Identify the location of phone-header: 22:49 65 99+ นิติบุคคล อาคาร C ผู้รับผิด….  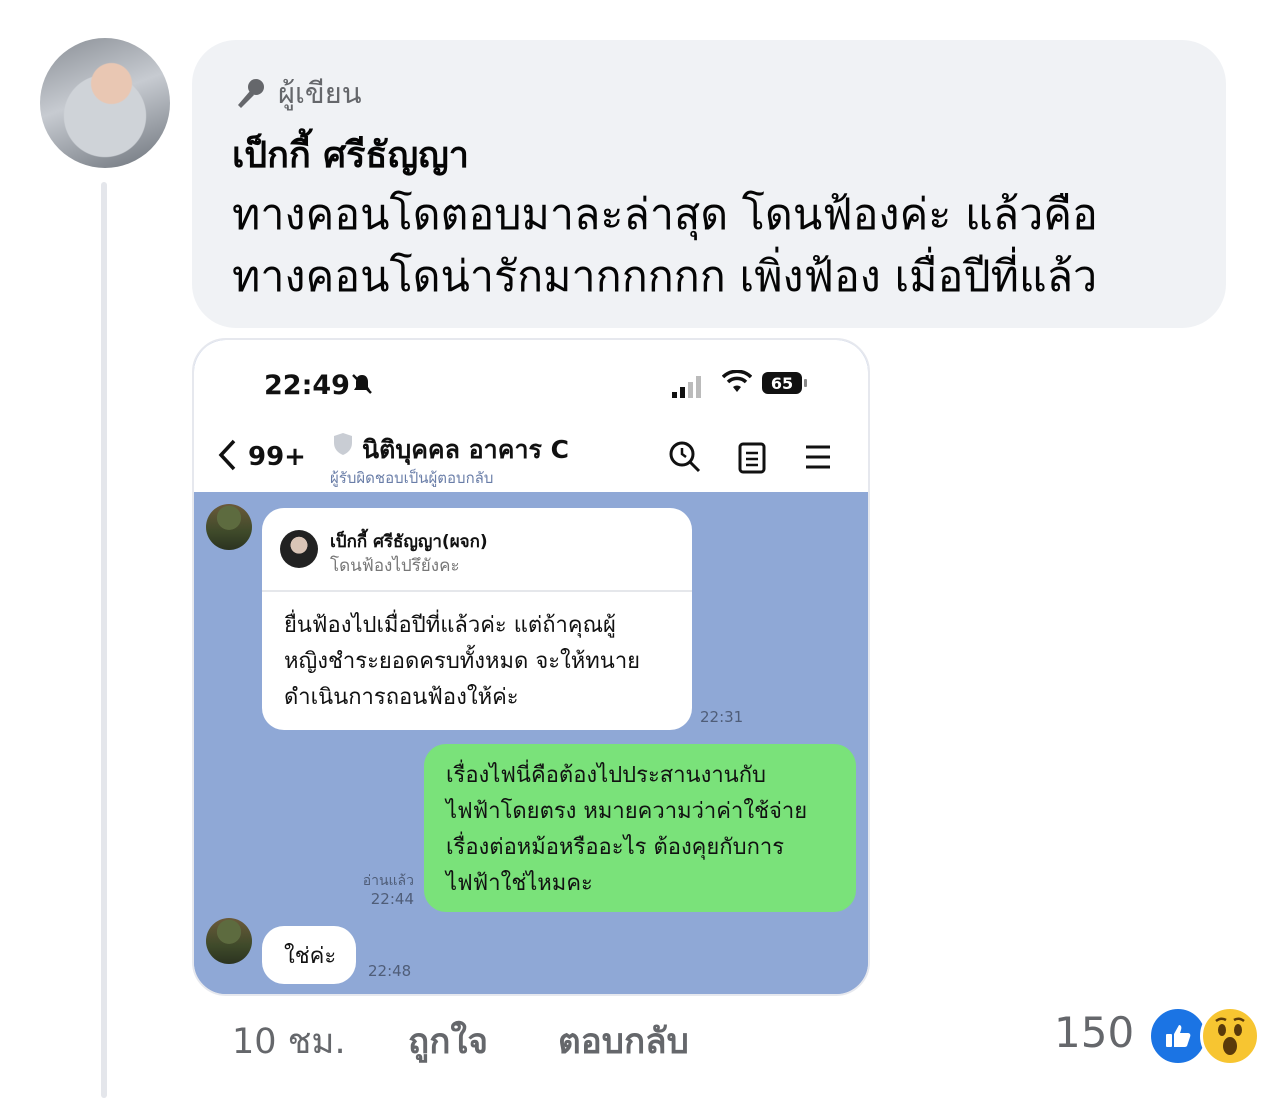
(531, 416).